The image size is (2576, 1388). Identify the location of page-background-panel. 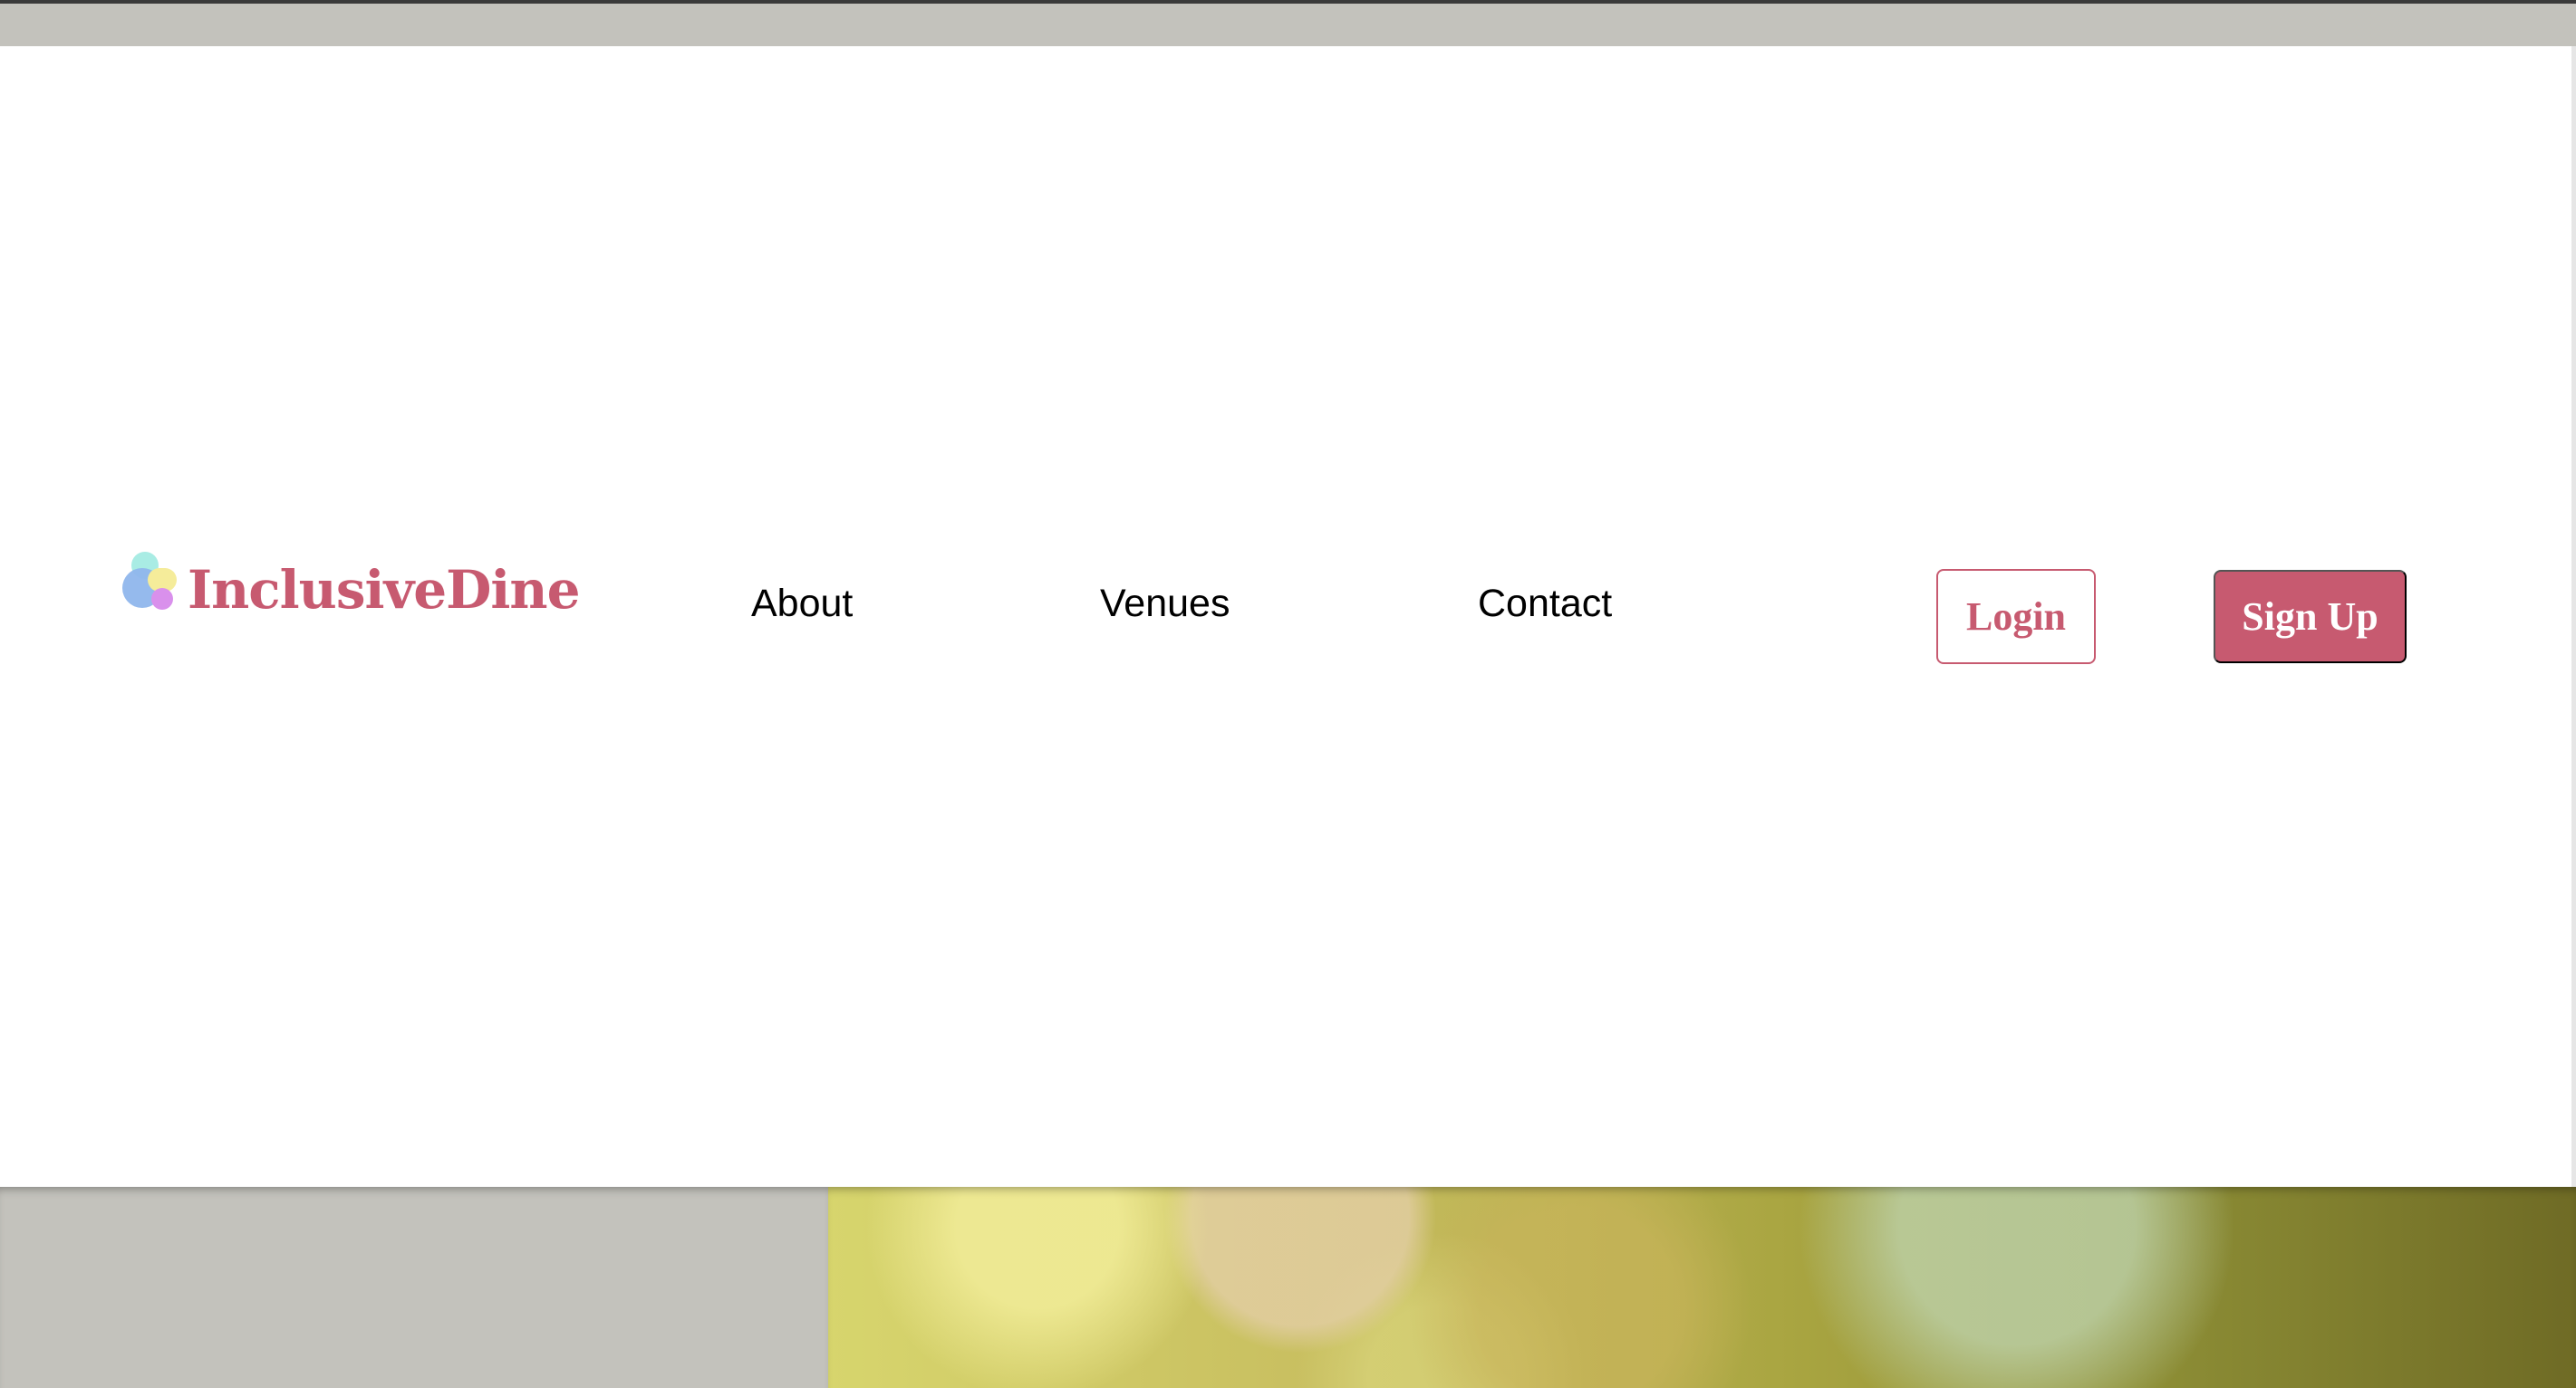
(414, 1287).